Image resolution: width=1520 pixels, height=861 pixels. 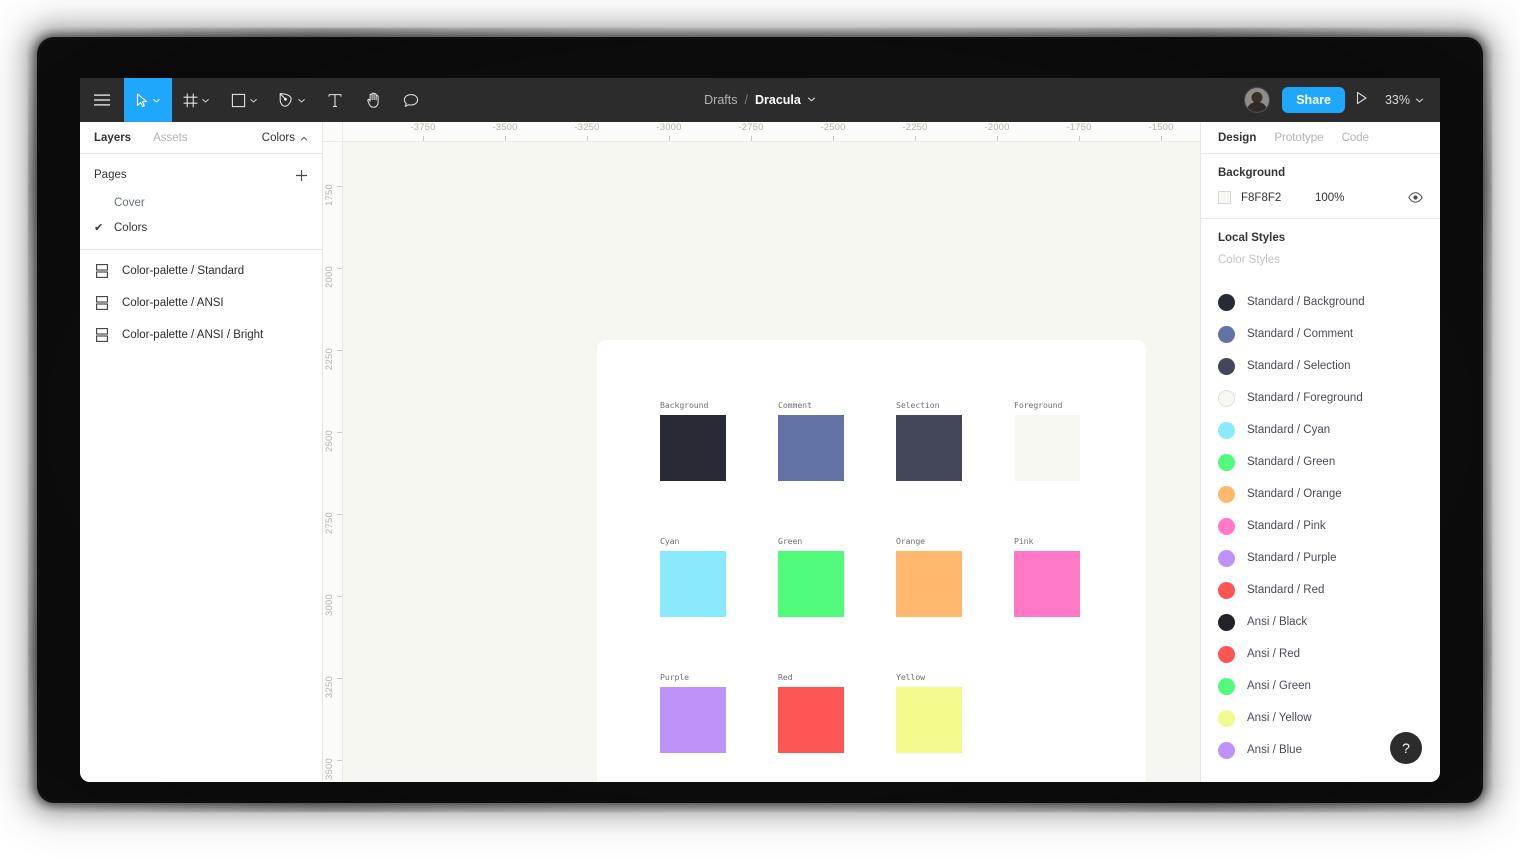 What do you see at coordinates (1320, 430) in the screenshot?
I see `color-style-row: Standard / Cyan` at bounding box center [1320, 430].